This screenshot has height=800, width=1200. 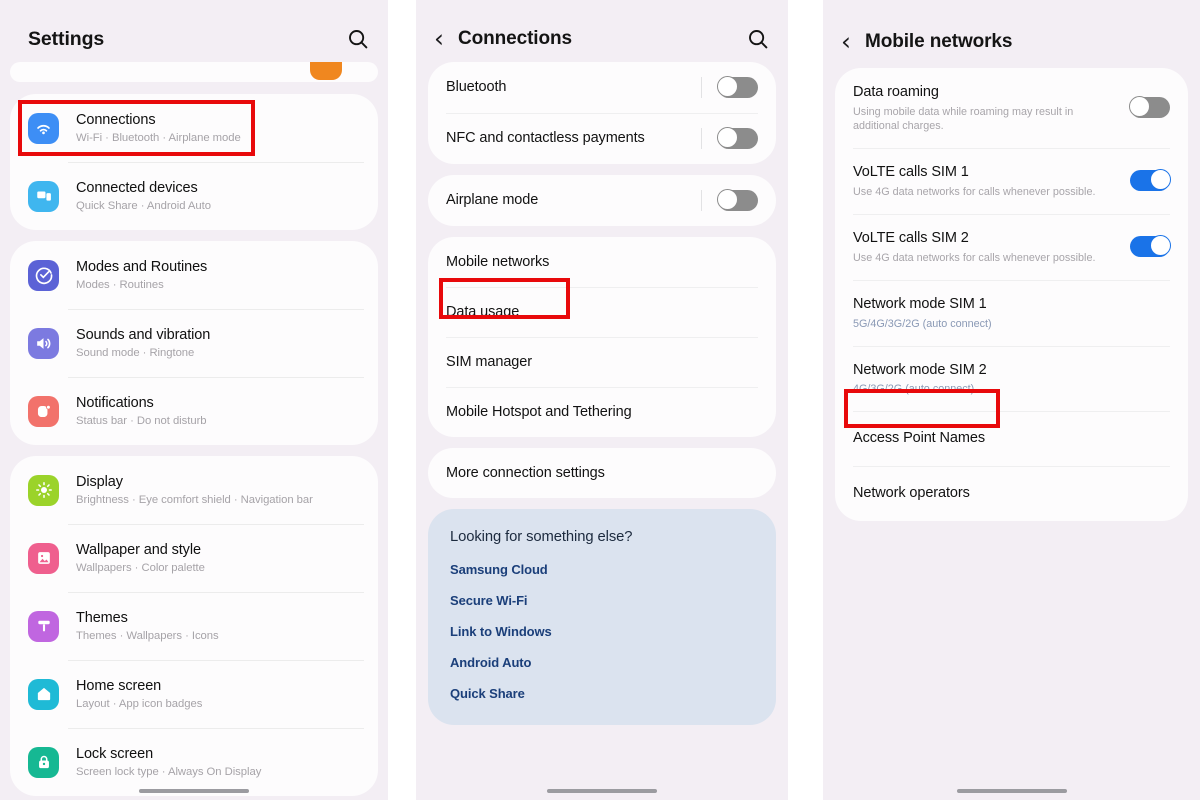 I want to click on wifi-icon, so click(x=43, y=128).